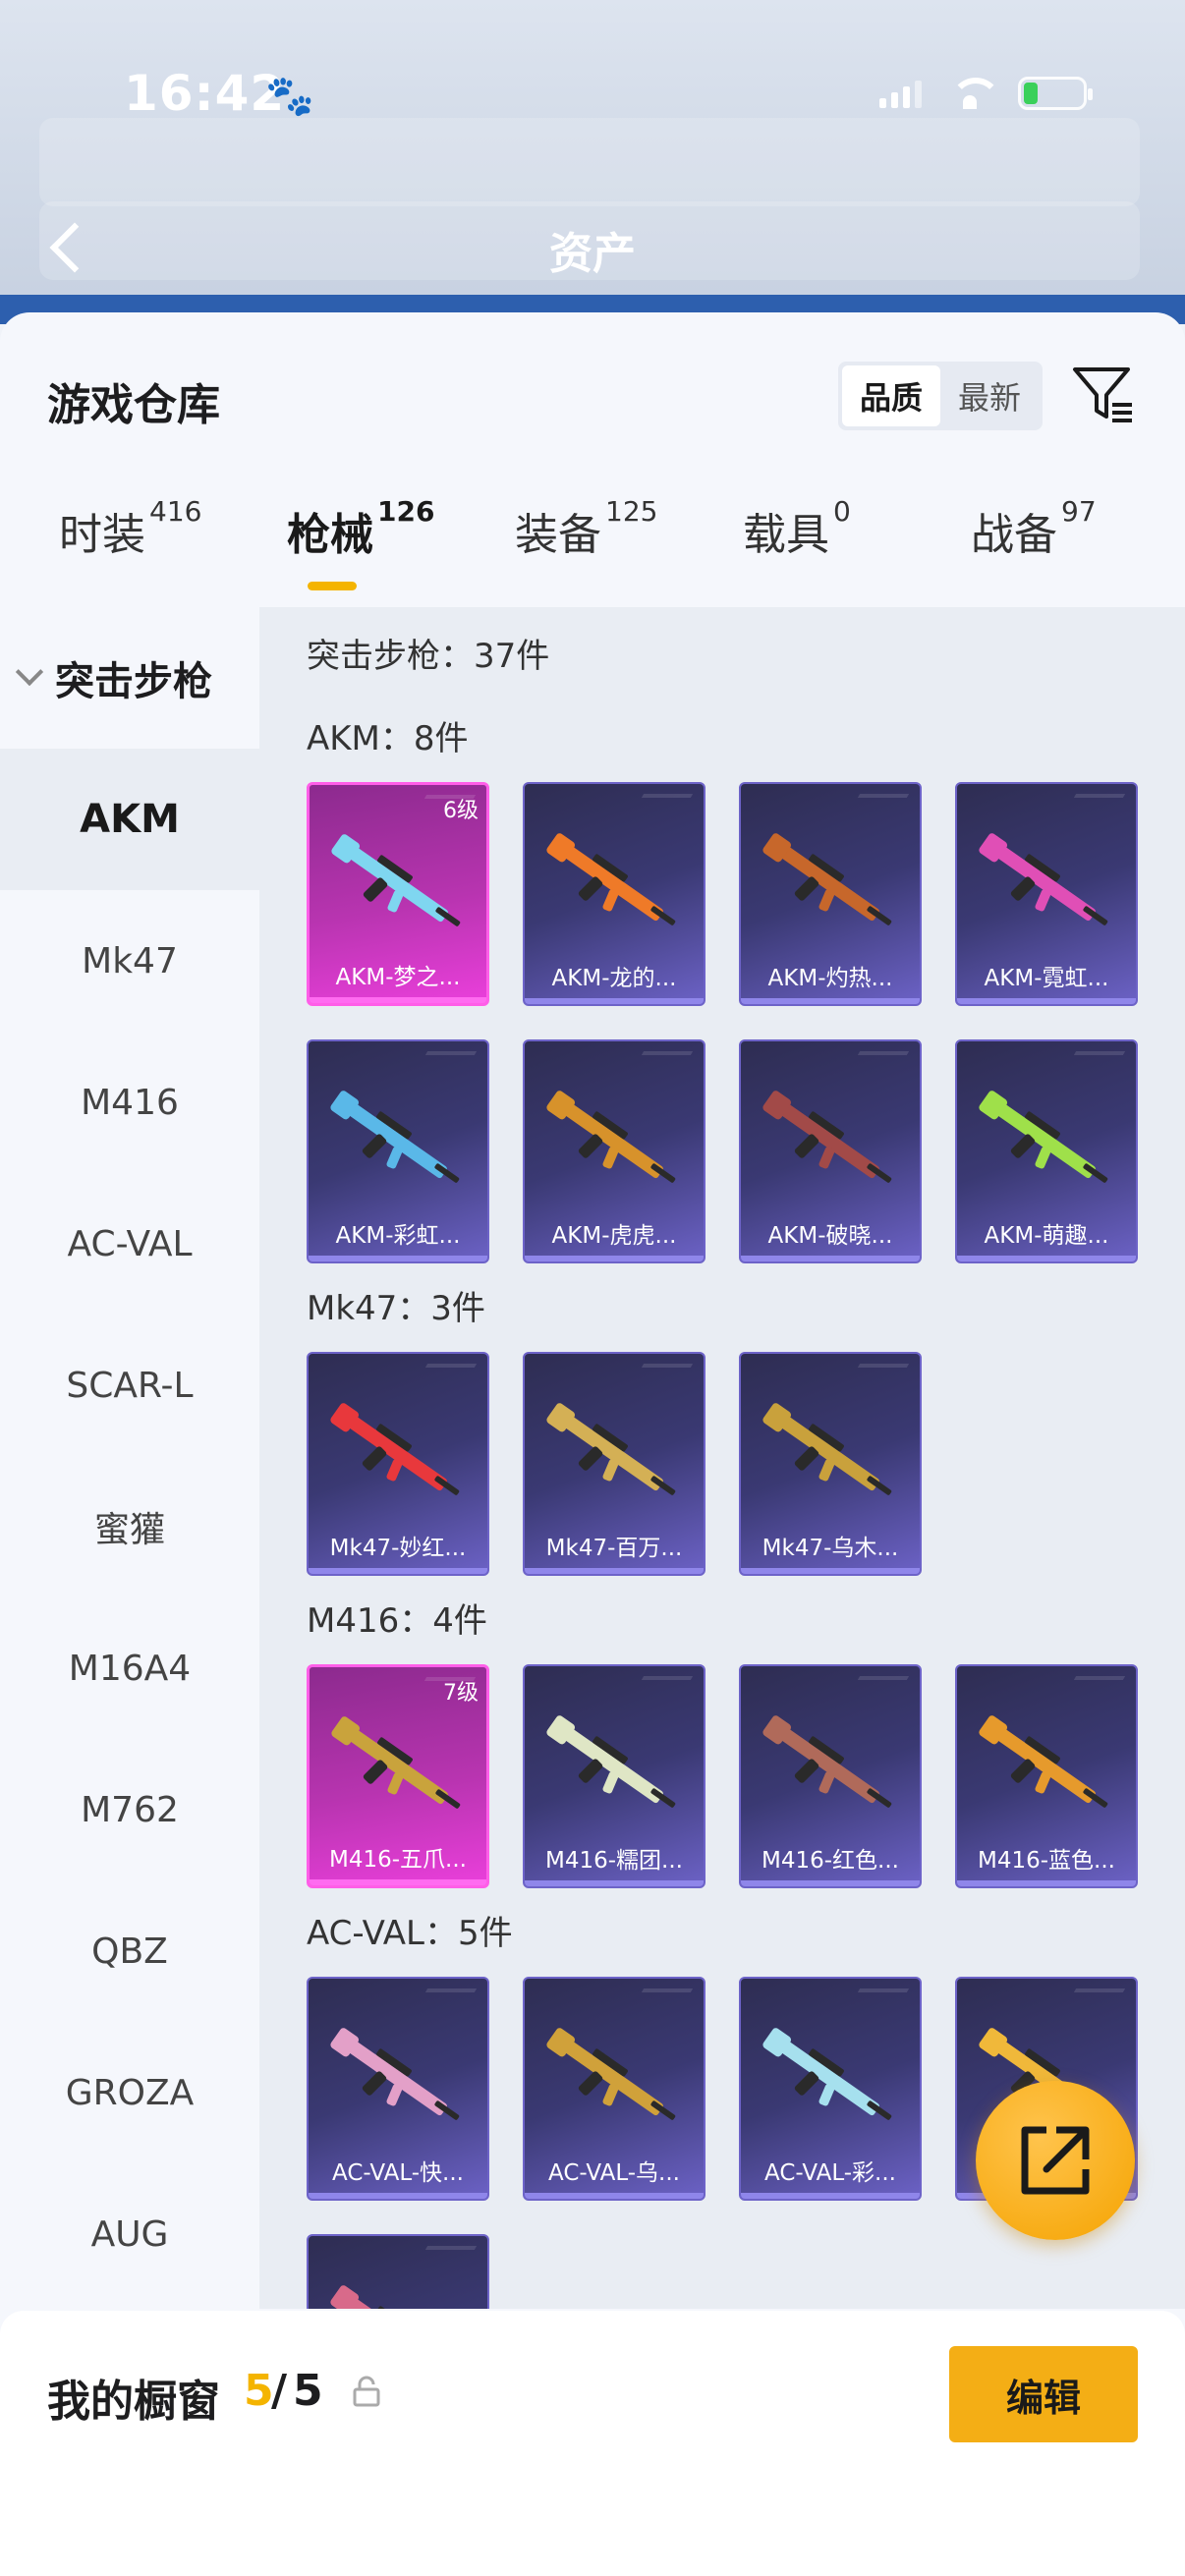  What do you see at coordinates (130, 1668) in the screenshot?
I see `sidebar-item-m16a4: M16A4` at bounding box center [130, 1668].